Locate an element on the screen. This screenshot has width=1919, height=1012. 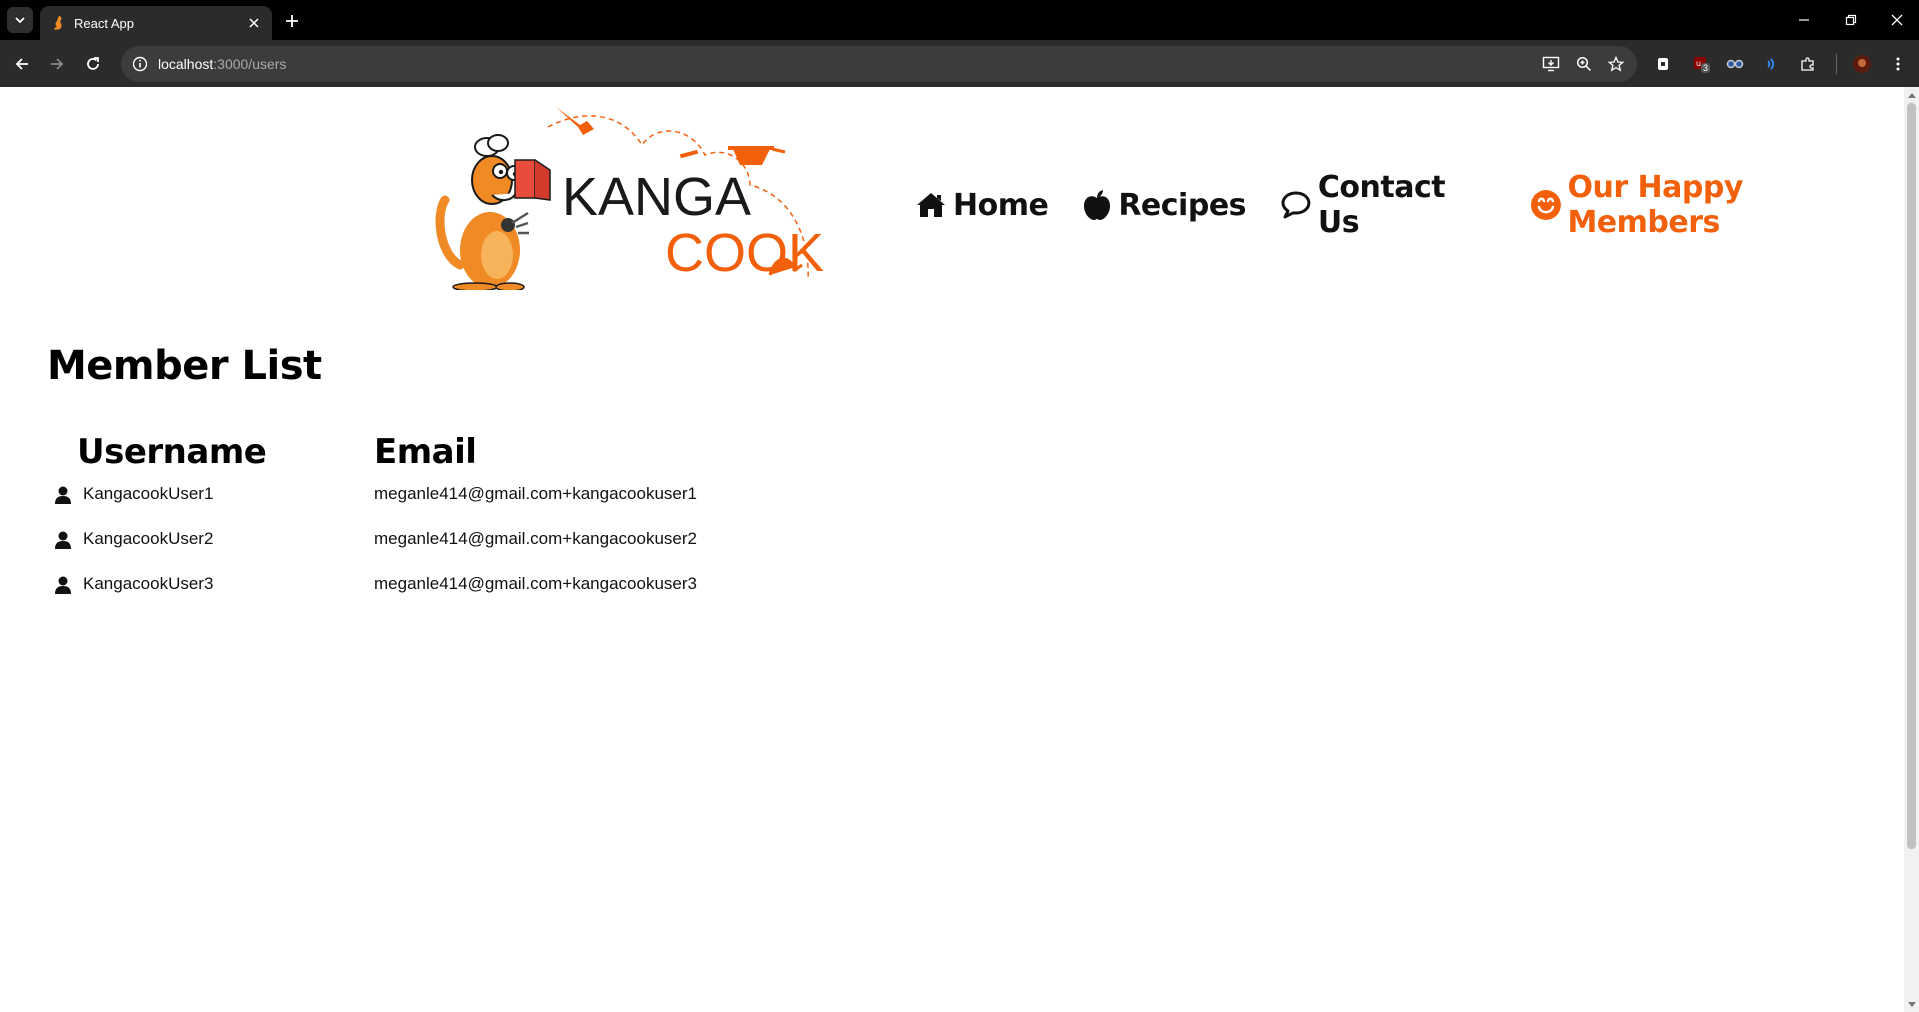
nav-home-label: Home is located at coordinates (1001, 205).